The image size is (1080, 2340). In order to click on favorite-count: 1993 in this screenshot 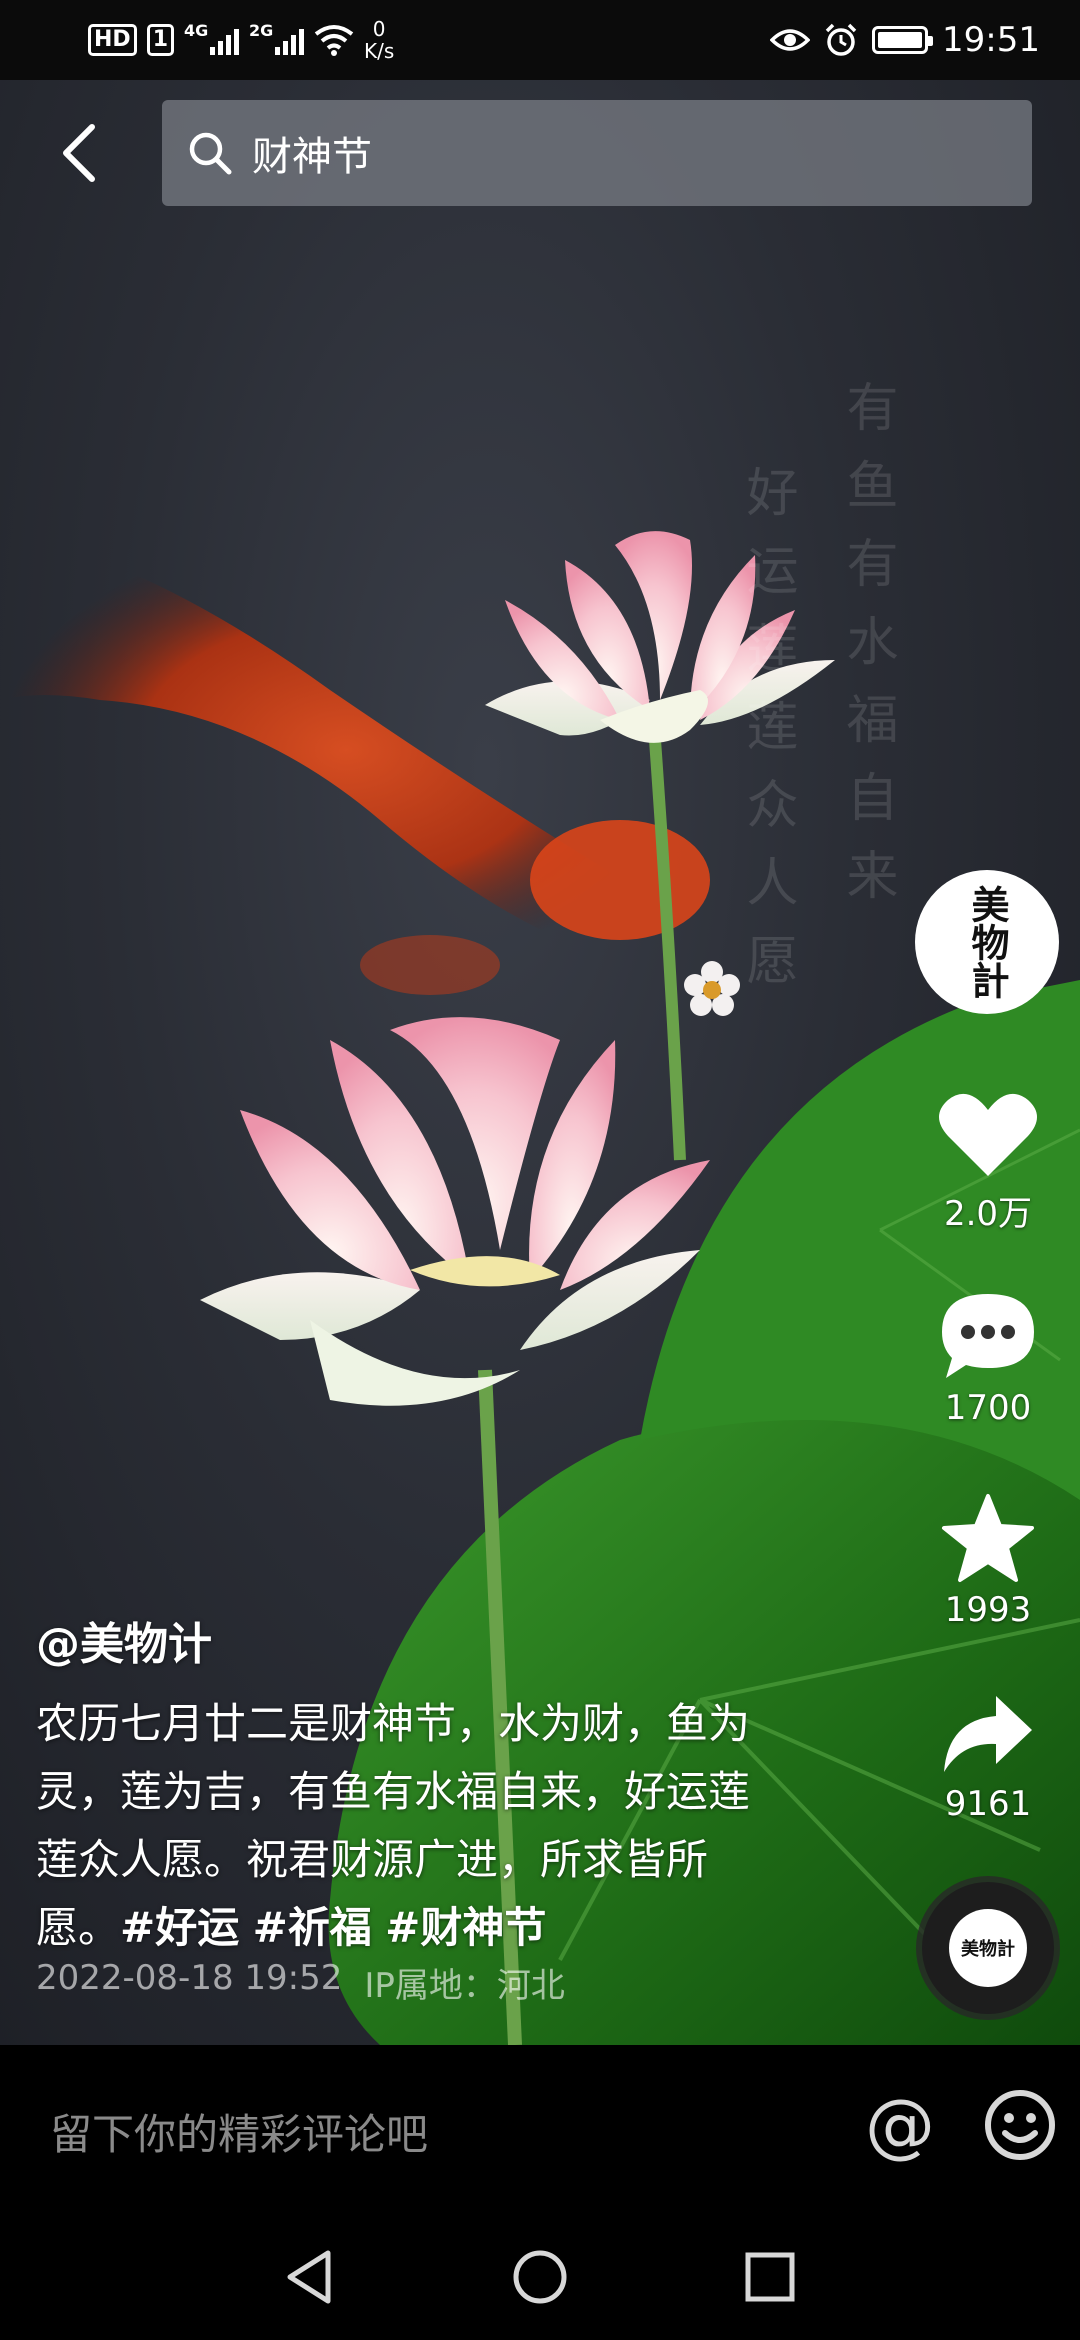, I will do `click(988, 1610)`.